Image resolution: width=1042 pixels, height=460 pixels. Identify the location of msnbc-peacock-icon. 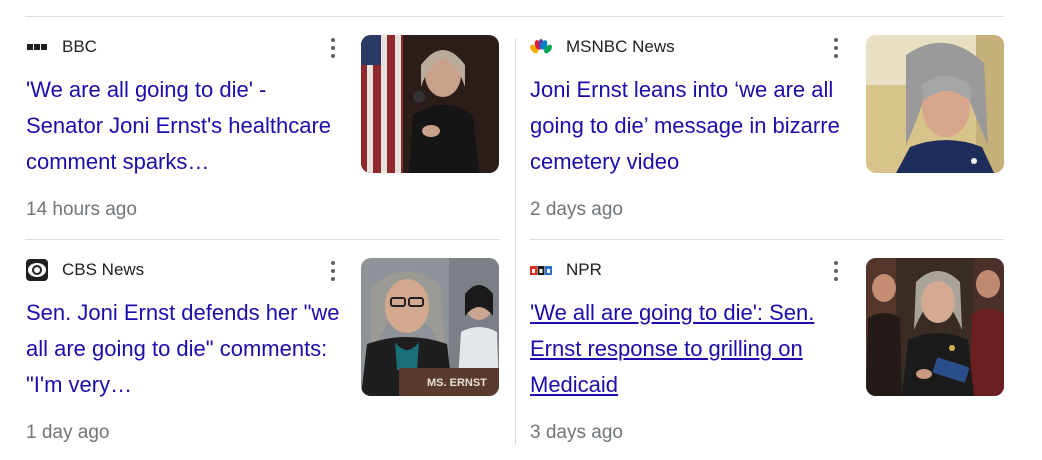
(541, 47).